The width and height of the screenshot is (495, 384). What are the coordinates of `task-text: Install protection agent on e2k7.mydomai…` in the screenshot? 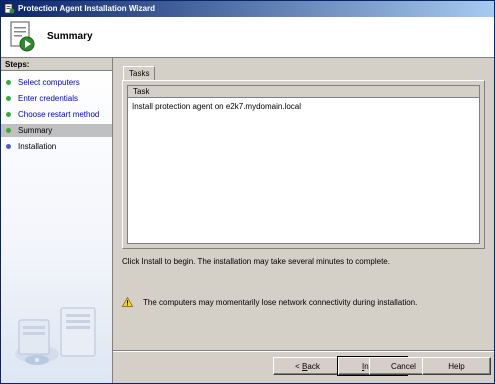 It's located at (216, 106).